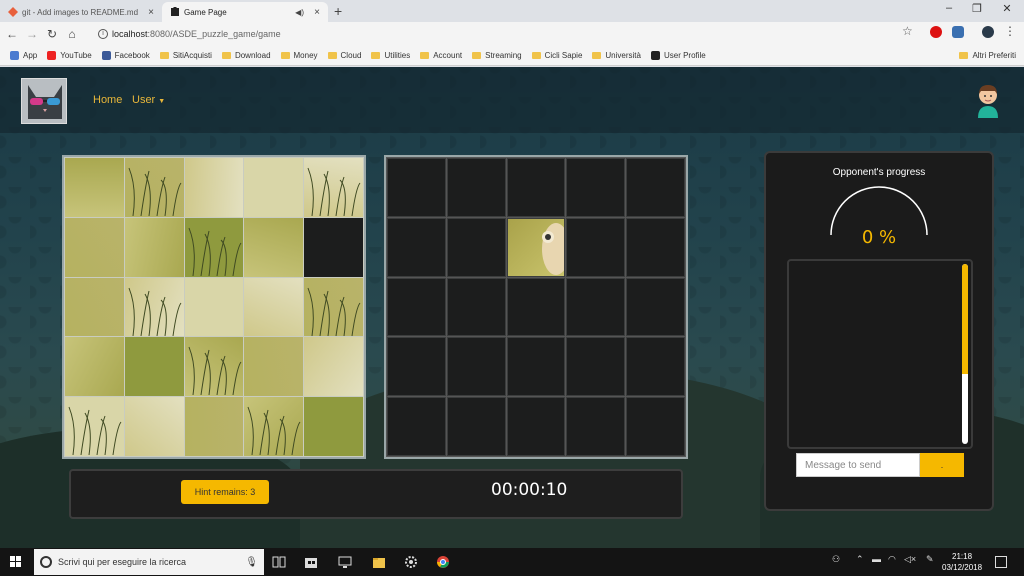 This screenshot has height=576, width=1024. I want to click on bookmark-cloud: Cloud, so click(344, 55).